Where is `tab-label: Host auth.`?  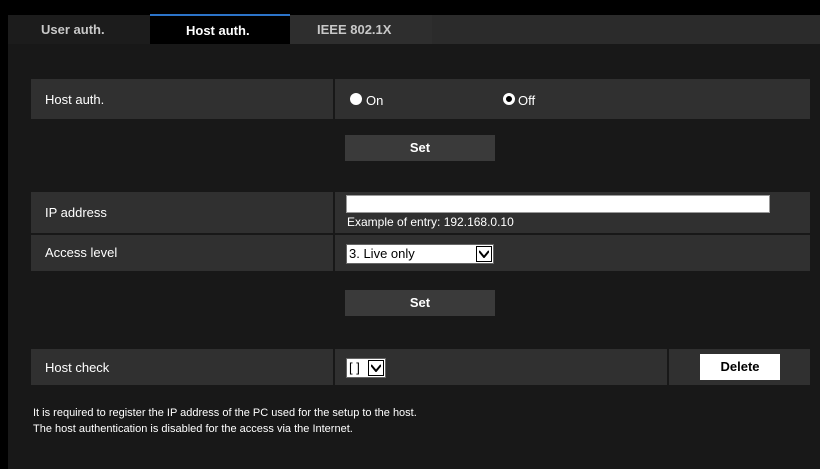
tab-label: Host auth. is located at coordinates (218, 30).